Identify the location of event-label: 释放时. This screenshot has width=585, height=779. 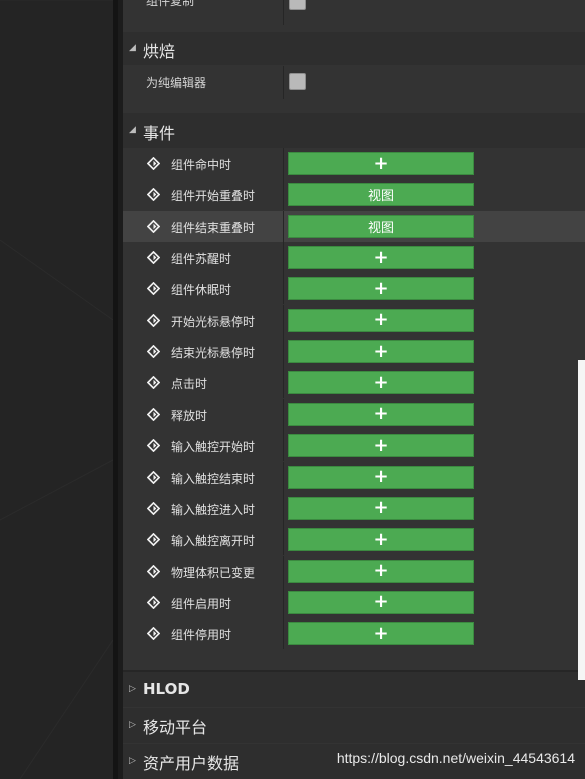
(189, 415).